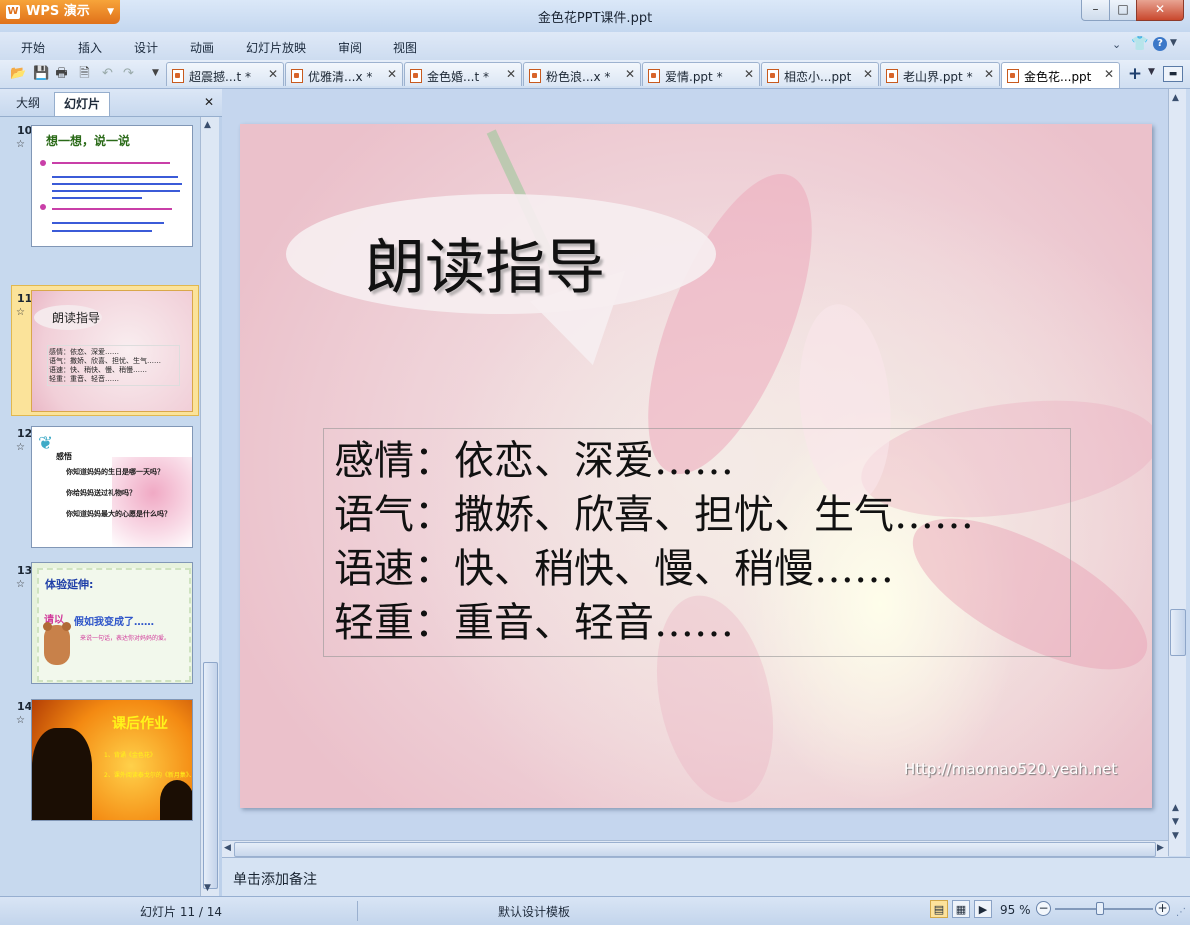 This screenshot has height=925, width=1190. Describe the element at coordinates (534, 911) in the screenshot. I see `design-template-name: 默认设计模板` at that location.